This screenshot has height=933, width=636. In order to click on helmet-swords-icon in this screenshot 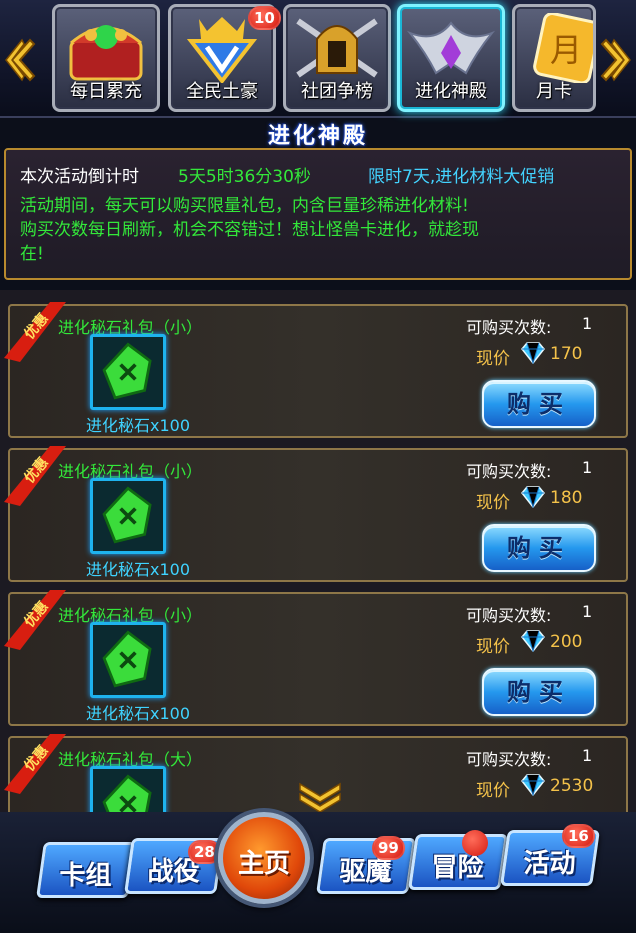, I will do `click(337, 48)`.